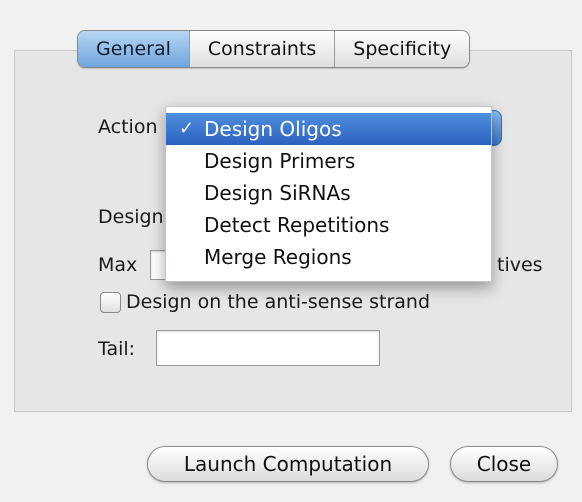  I want to click on tab-general: General, so click(134, 49).